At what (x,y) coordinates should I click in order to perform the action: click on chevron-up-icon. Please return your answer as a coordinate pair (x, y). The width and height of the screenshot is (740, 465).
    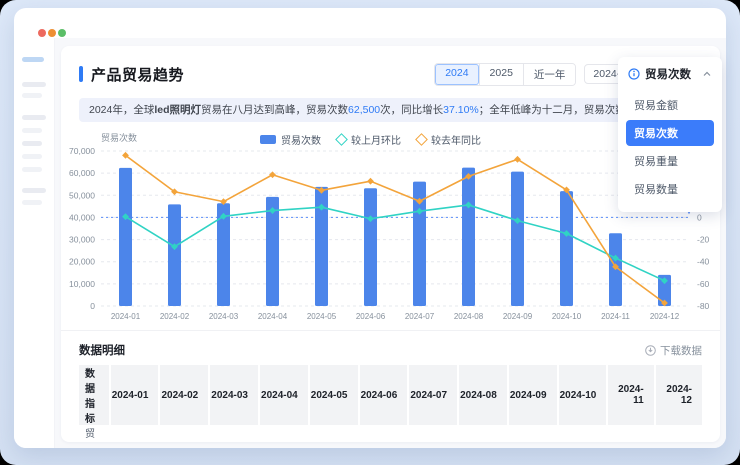
    Looking at the image, I should click on (707, 73).